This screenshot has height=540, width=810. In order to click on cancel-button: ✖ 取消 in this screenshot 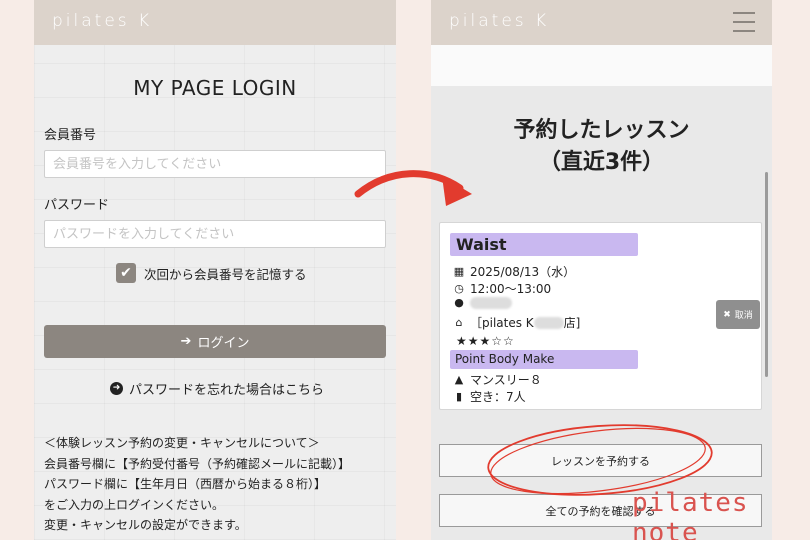, I will do `click(738, 314)`.